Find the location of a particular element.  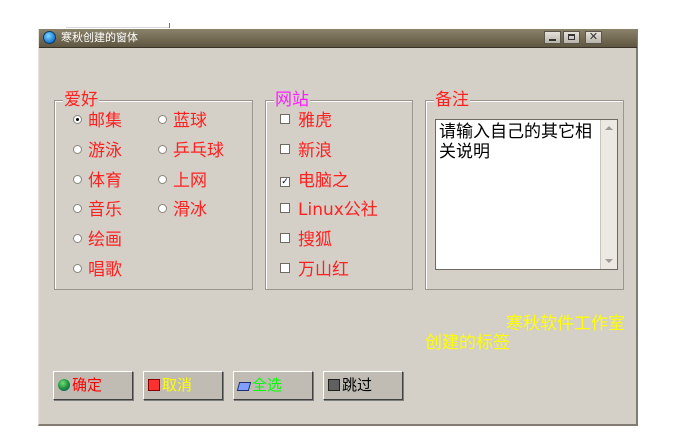

radio-label: 绘画 is located at coordinates (105, 240).